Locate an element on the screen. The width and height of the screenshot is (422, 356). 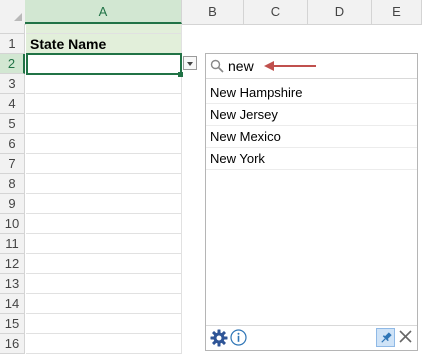
cell-a12 is located at coordinates (104, 264).